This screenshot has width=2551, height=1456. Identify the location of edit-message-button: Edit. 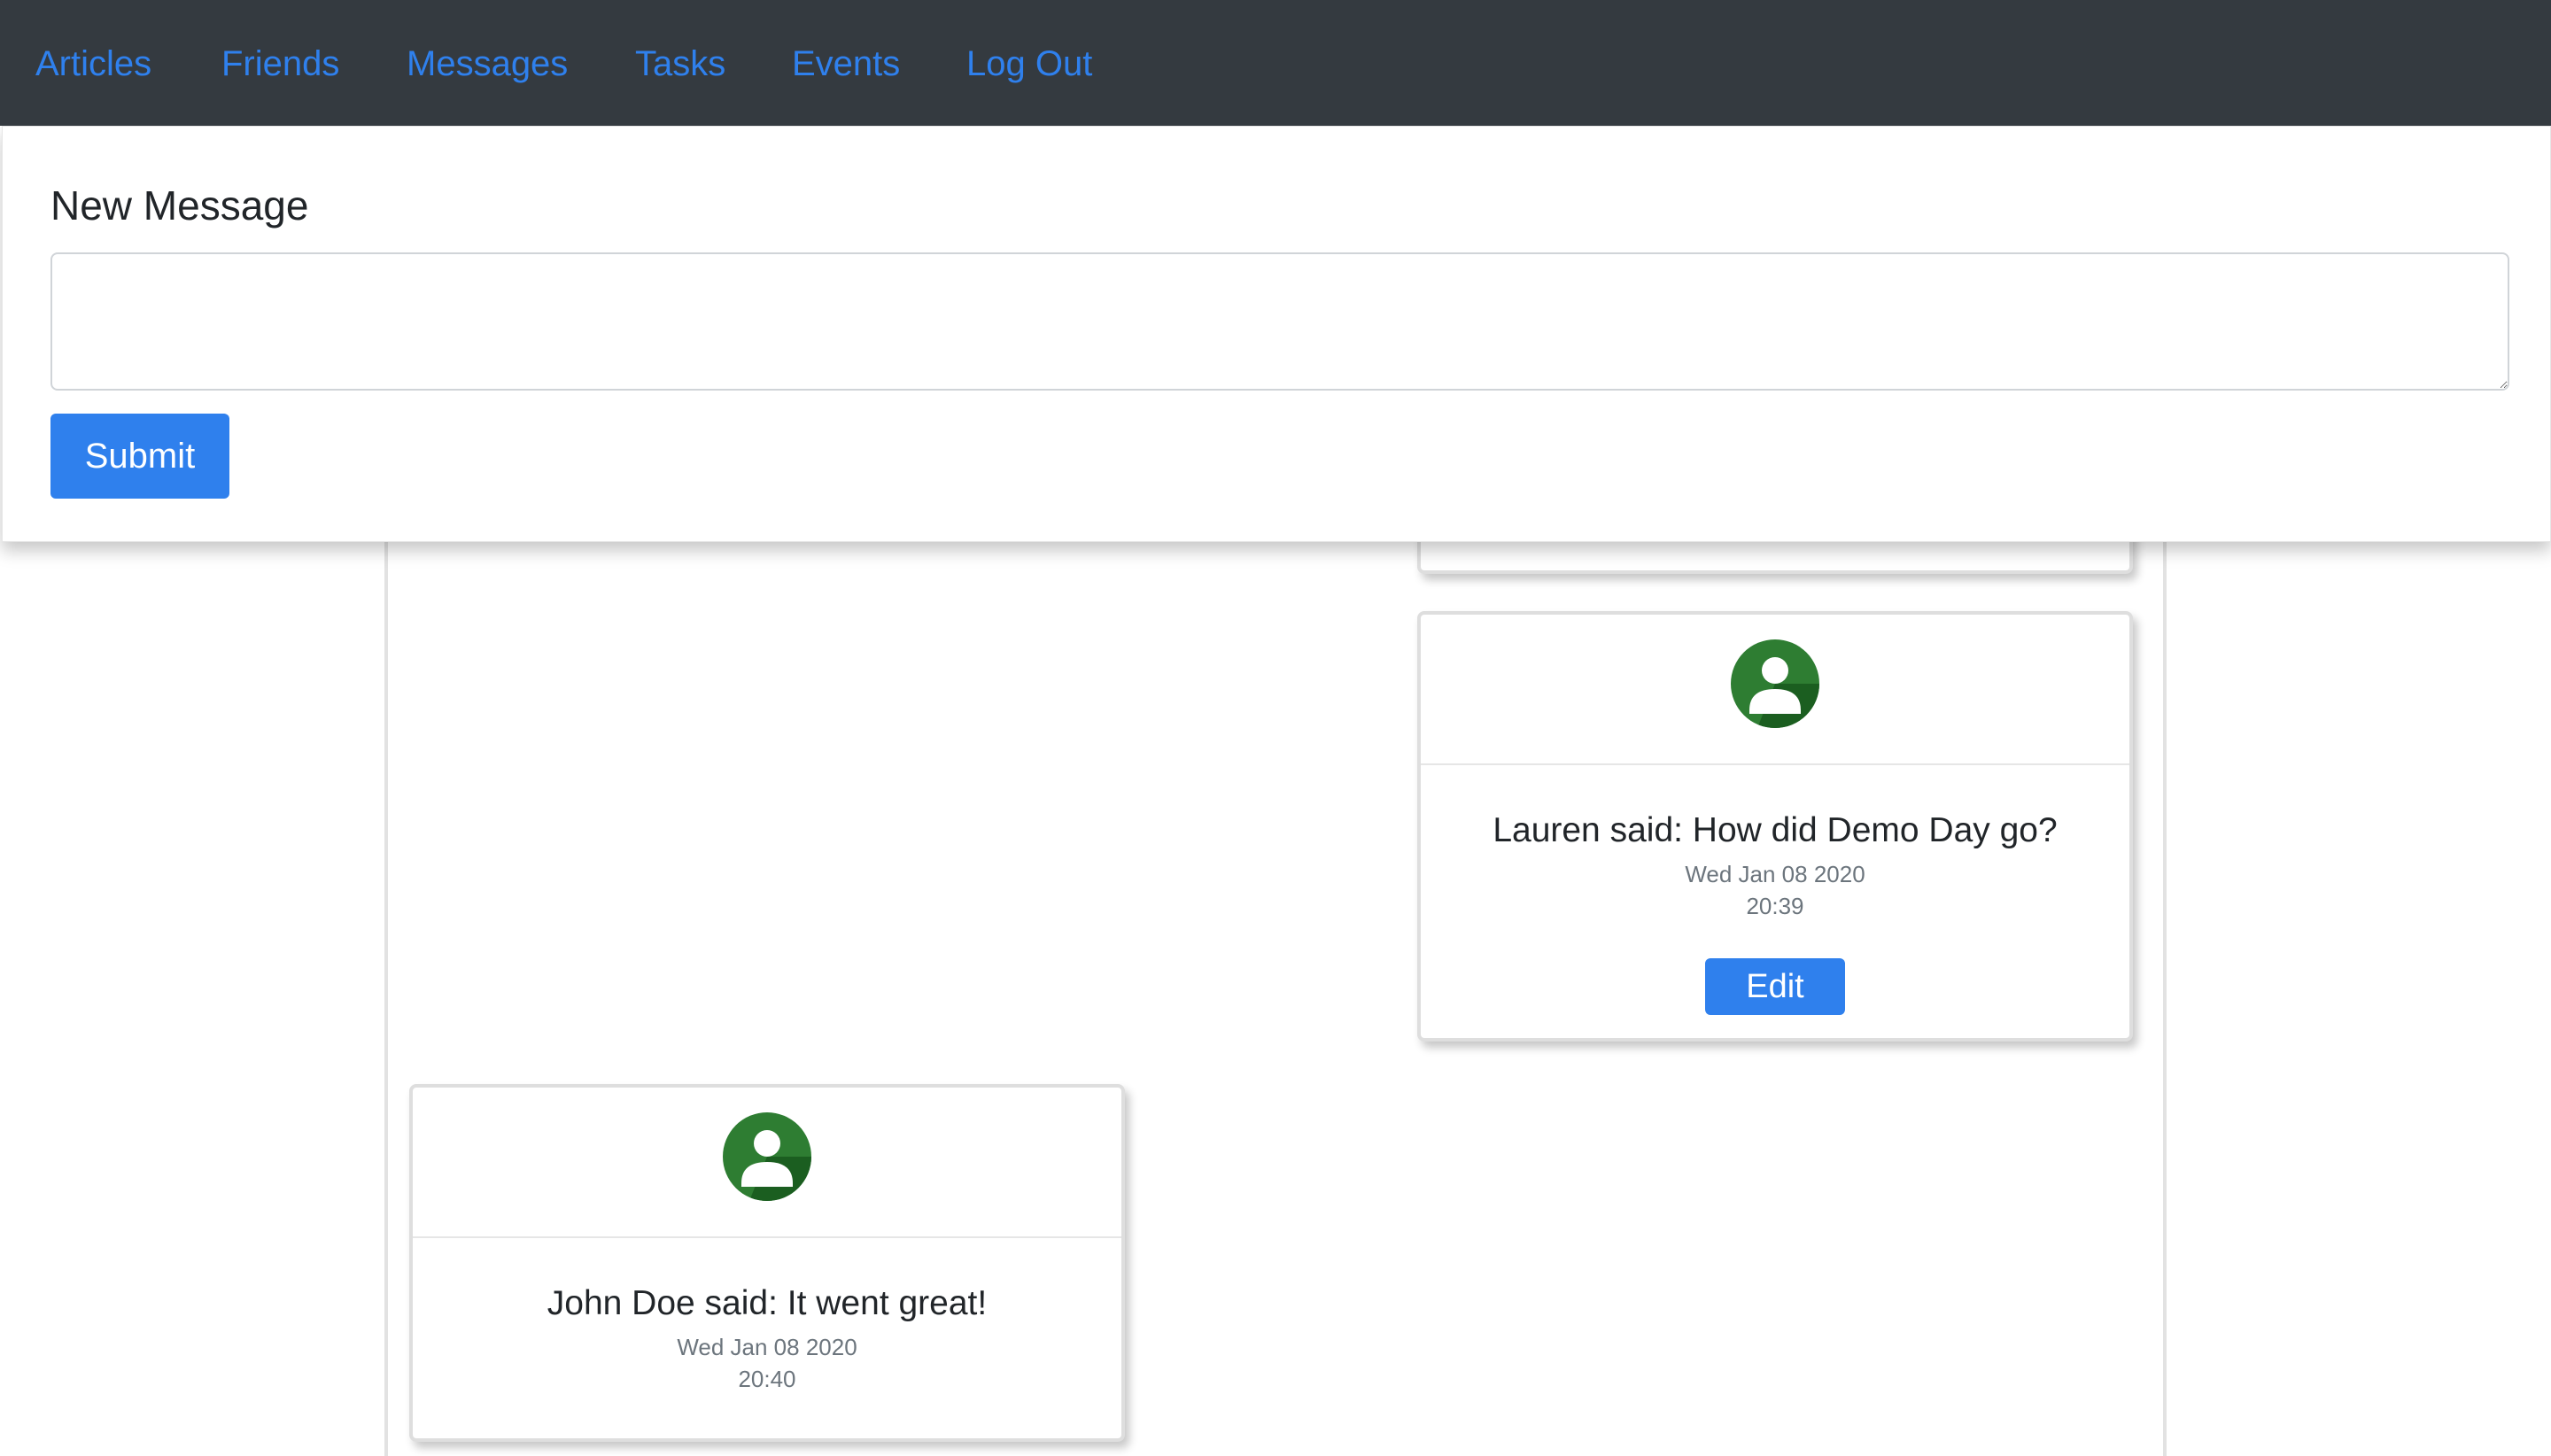
(1775, 986).